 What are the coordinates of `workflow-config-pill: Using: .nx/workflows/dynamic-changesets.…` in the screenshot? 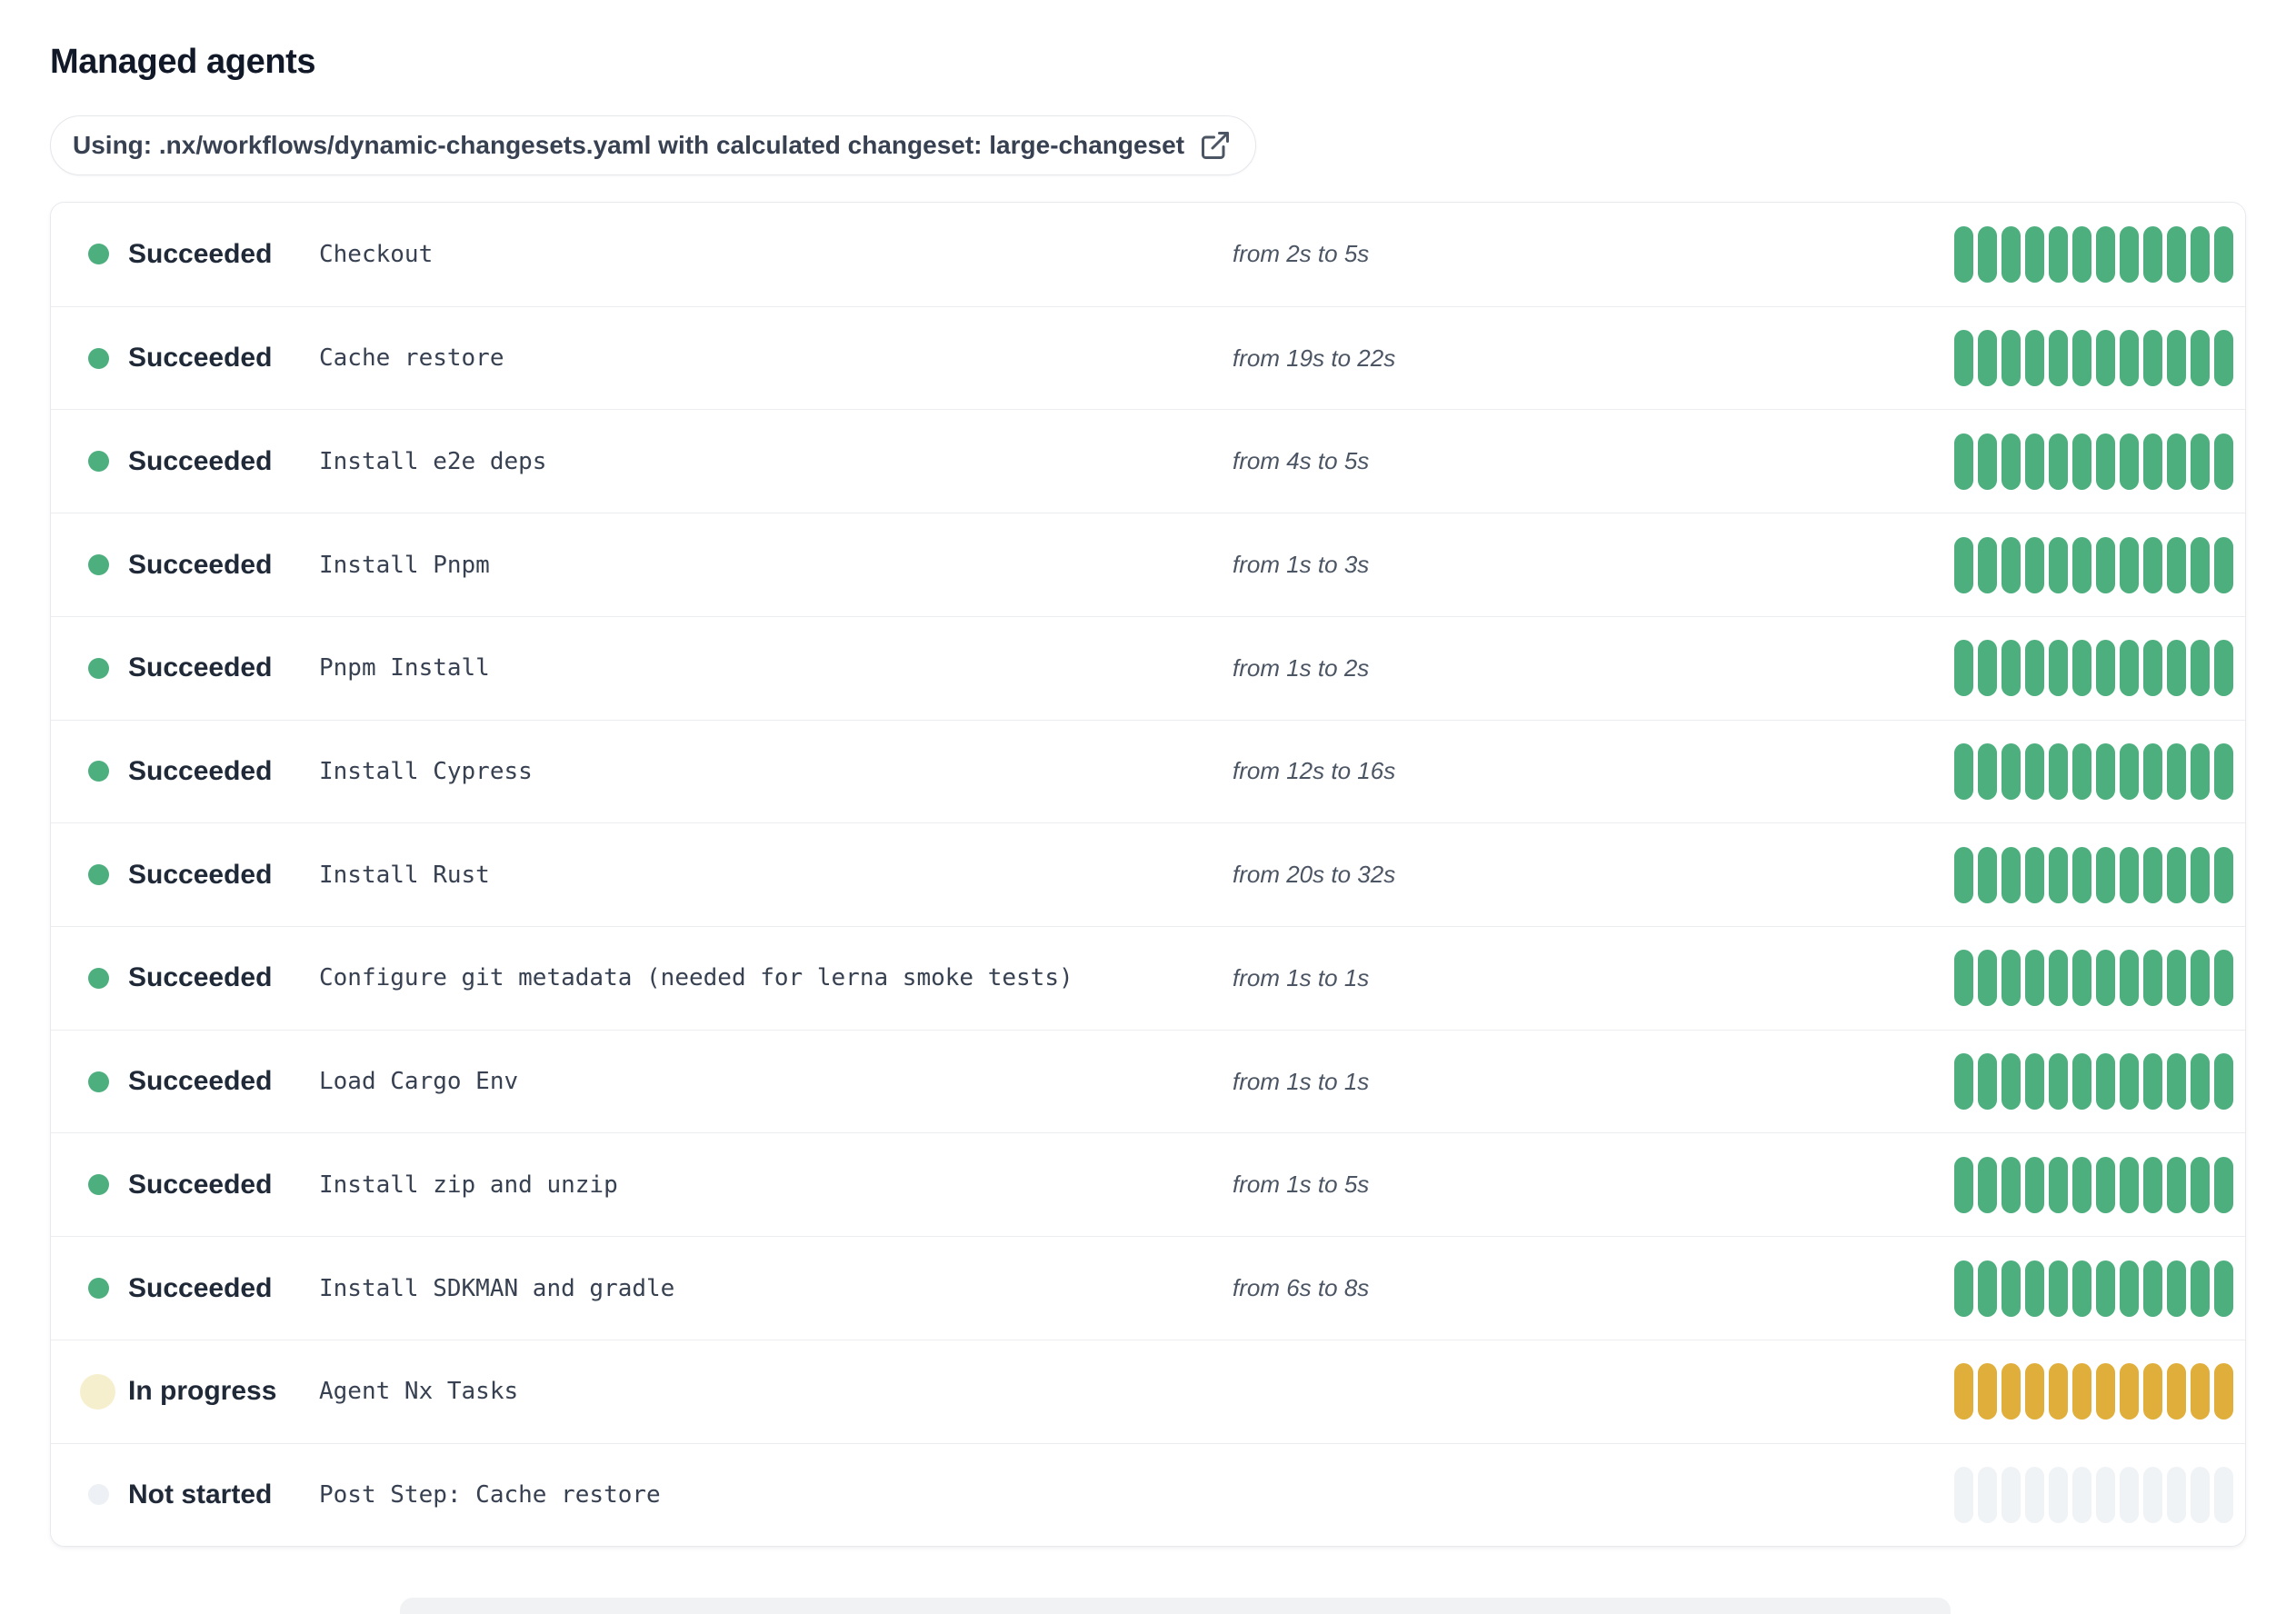 It's located at (653, 145).